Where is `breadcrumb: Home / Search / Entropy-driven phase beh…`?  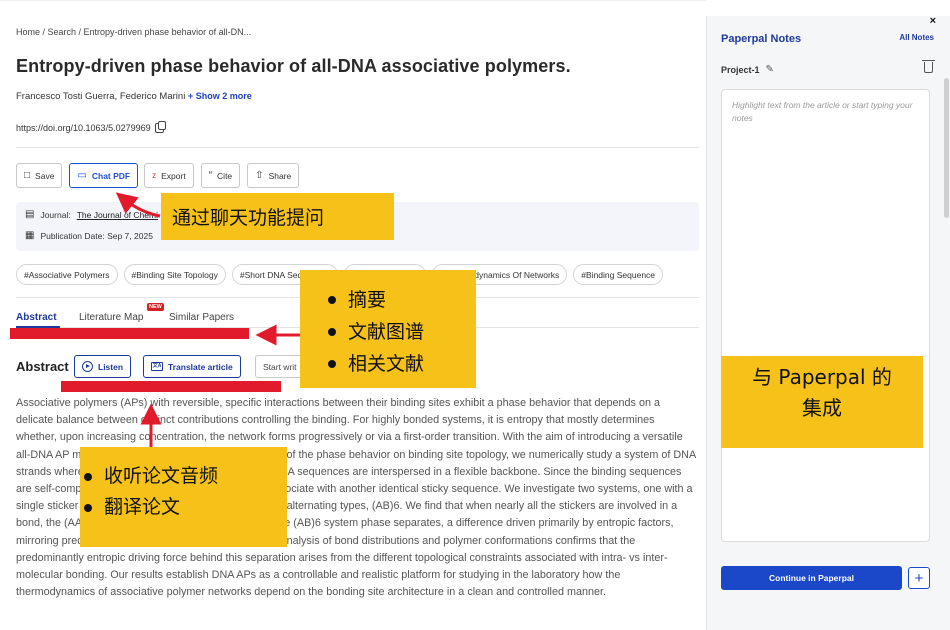
breadcrumb: Home / Search / Entropy-driven phase beh… is located at coordinates (133, 32).